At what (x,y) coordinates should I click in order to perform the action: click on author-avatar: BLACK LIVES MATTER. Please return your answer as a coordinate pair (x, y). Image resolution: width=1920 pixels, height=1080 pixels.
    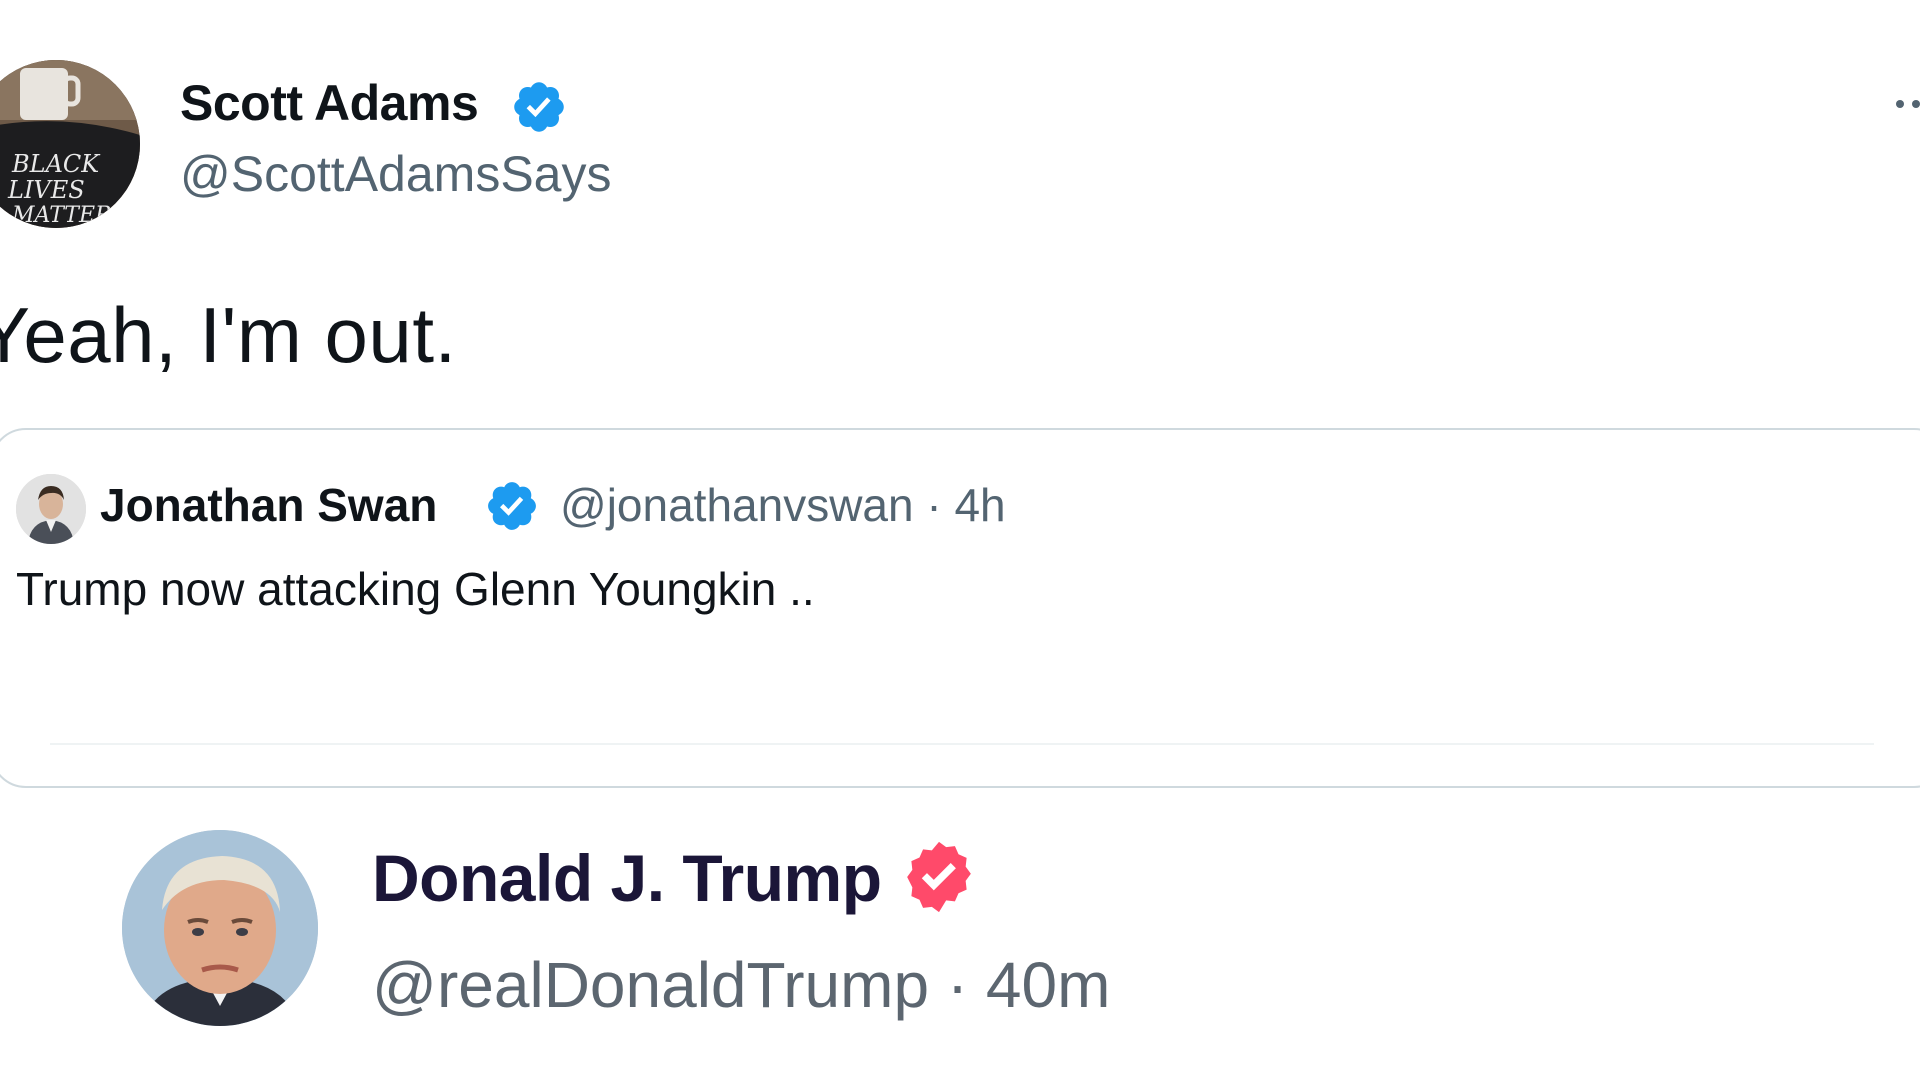
    Looking at the image, I should click on (70, 144).